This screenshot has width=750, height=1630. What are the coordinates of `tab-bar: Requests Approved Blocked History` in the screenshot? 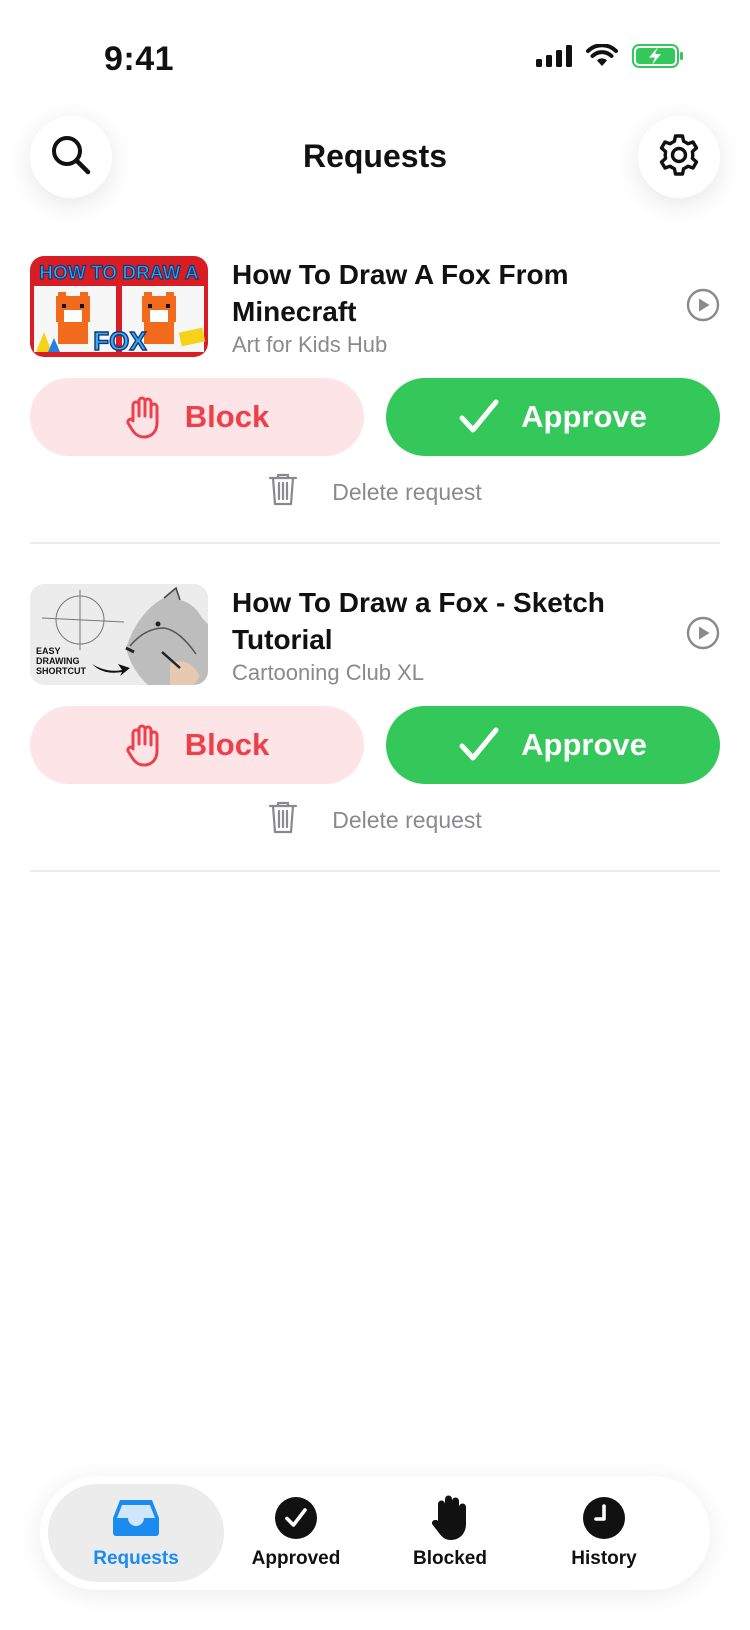 It's located at (375, 1533).